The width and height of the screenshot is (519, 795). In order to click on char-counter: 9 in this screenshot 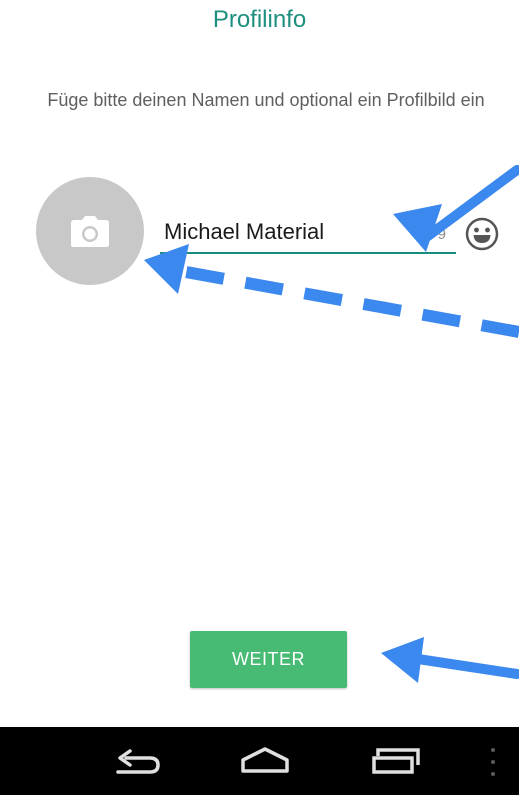, I will do `click(441, 234)`.